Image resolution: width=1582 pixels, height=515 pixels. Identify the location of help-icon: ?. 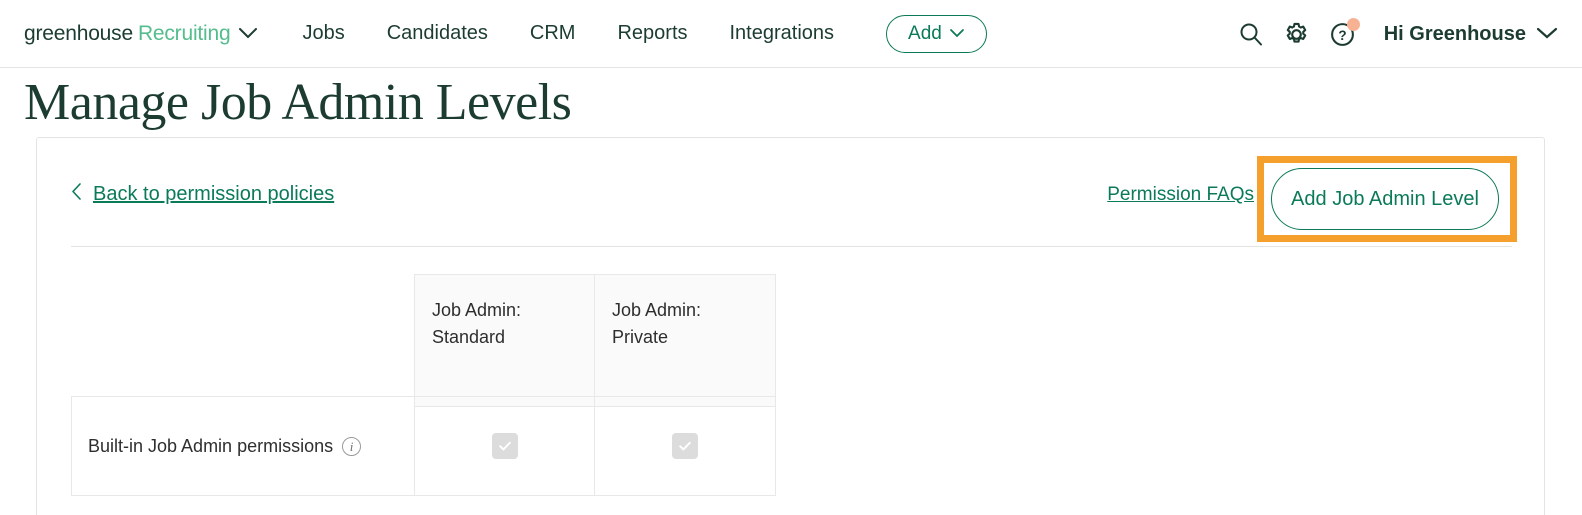
(1343, 34).